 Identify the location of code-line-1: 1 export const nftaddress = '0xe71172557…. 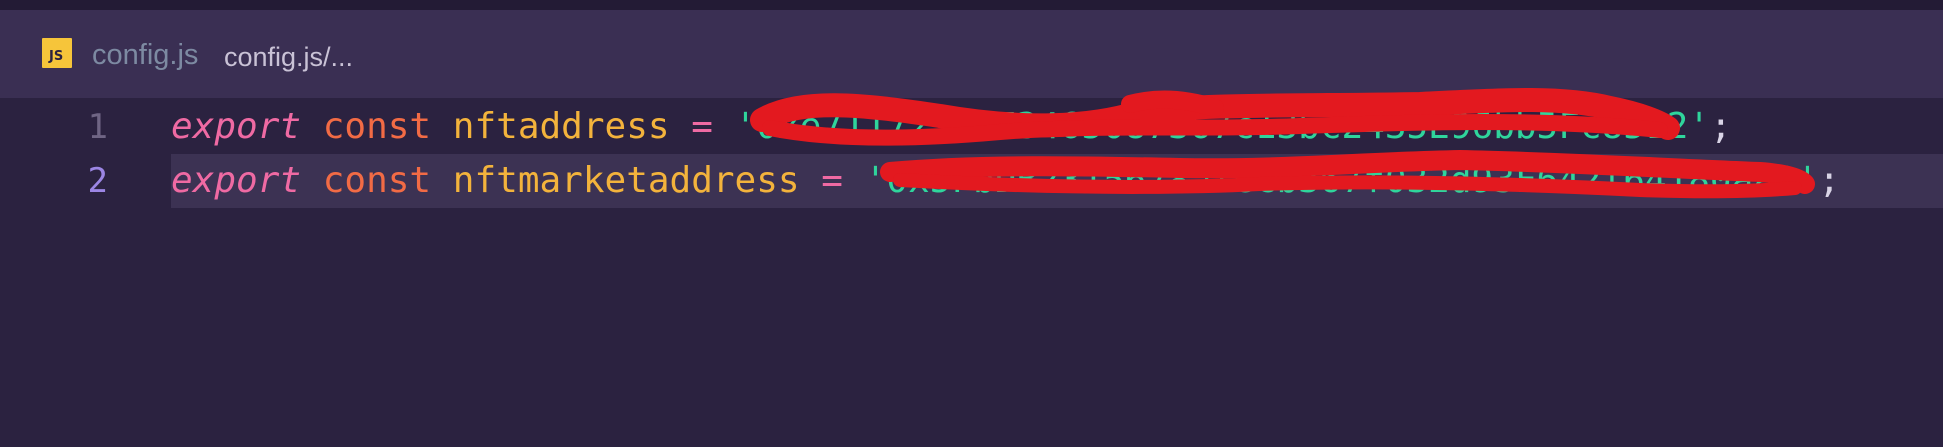
(971, 127).